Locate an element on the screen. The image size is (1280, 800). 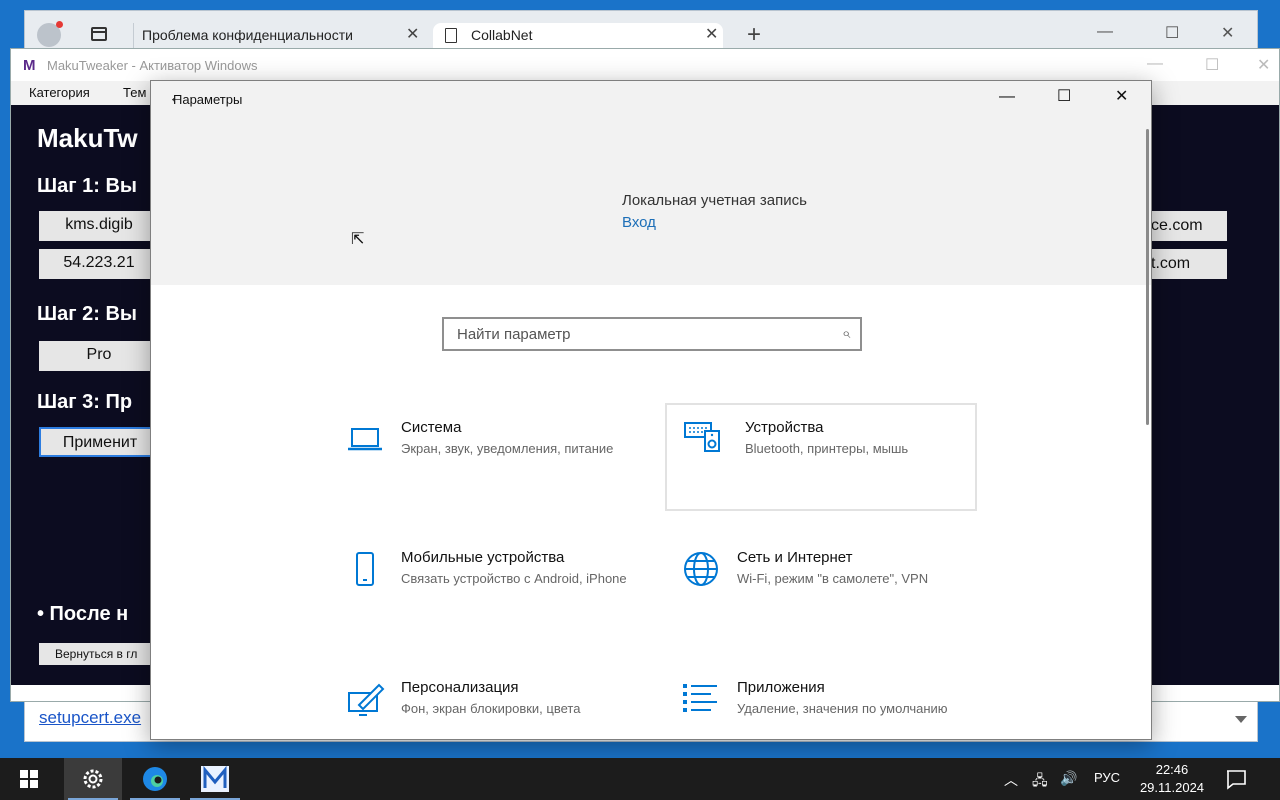
taskbar-makutweaker is located at coordinates (215, 779).